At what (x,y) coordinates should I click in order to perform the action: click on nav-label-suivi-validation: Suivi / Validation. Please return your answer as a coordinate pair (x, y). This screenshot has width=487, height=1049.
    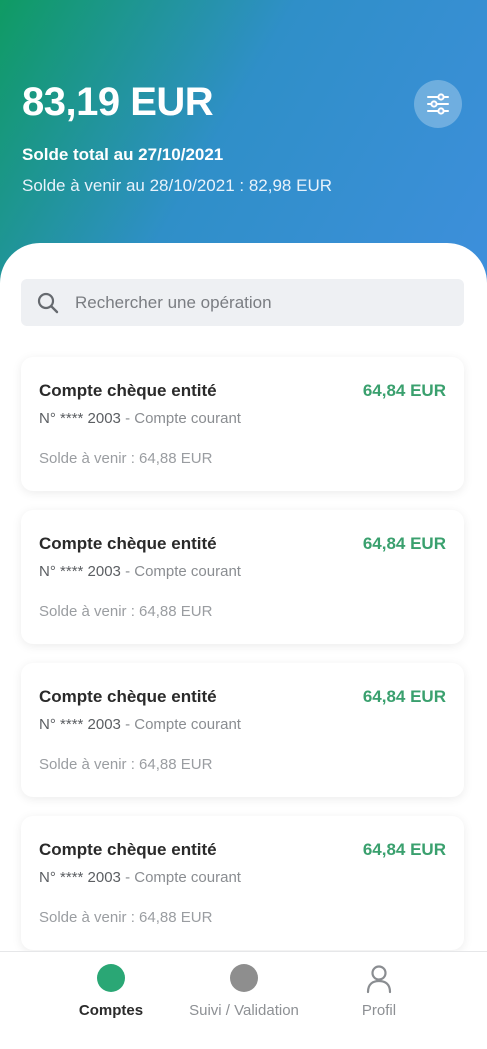
    Looking at the image, I should click on (244, 1010).